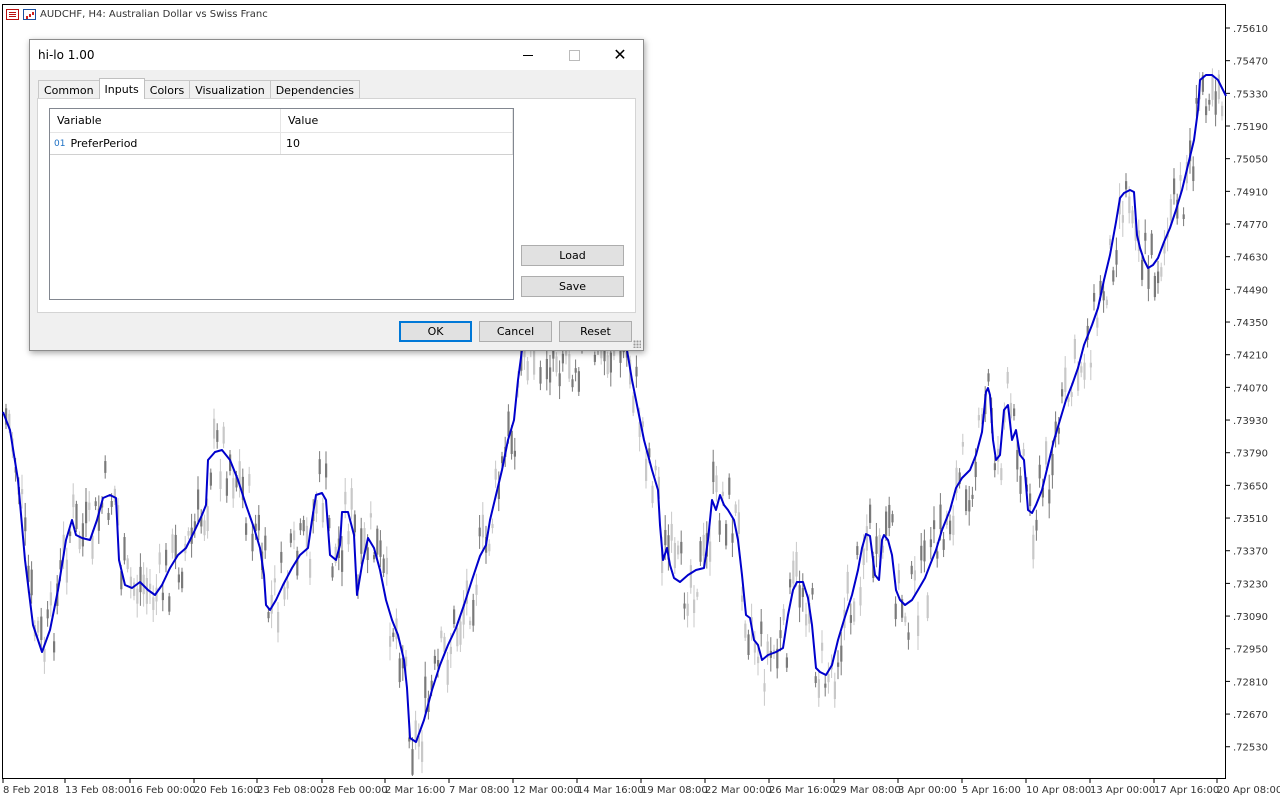 Image resolution: width=1280 pixels, height=800 pixels. Describe the element at coordinates (1250, 62) in the screenshot. I see `price-label: .75470` at that location.